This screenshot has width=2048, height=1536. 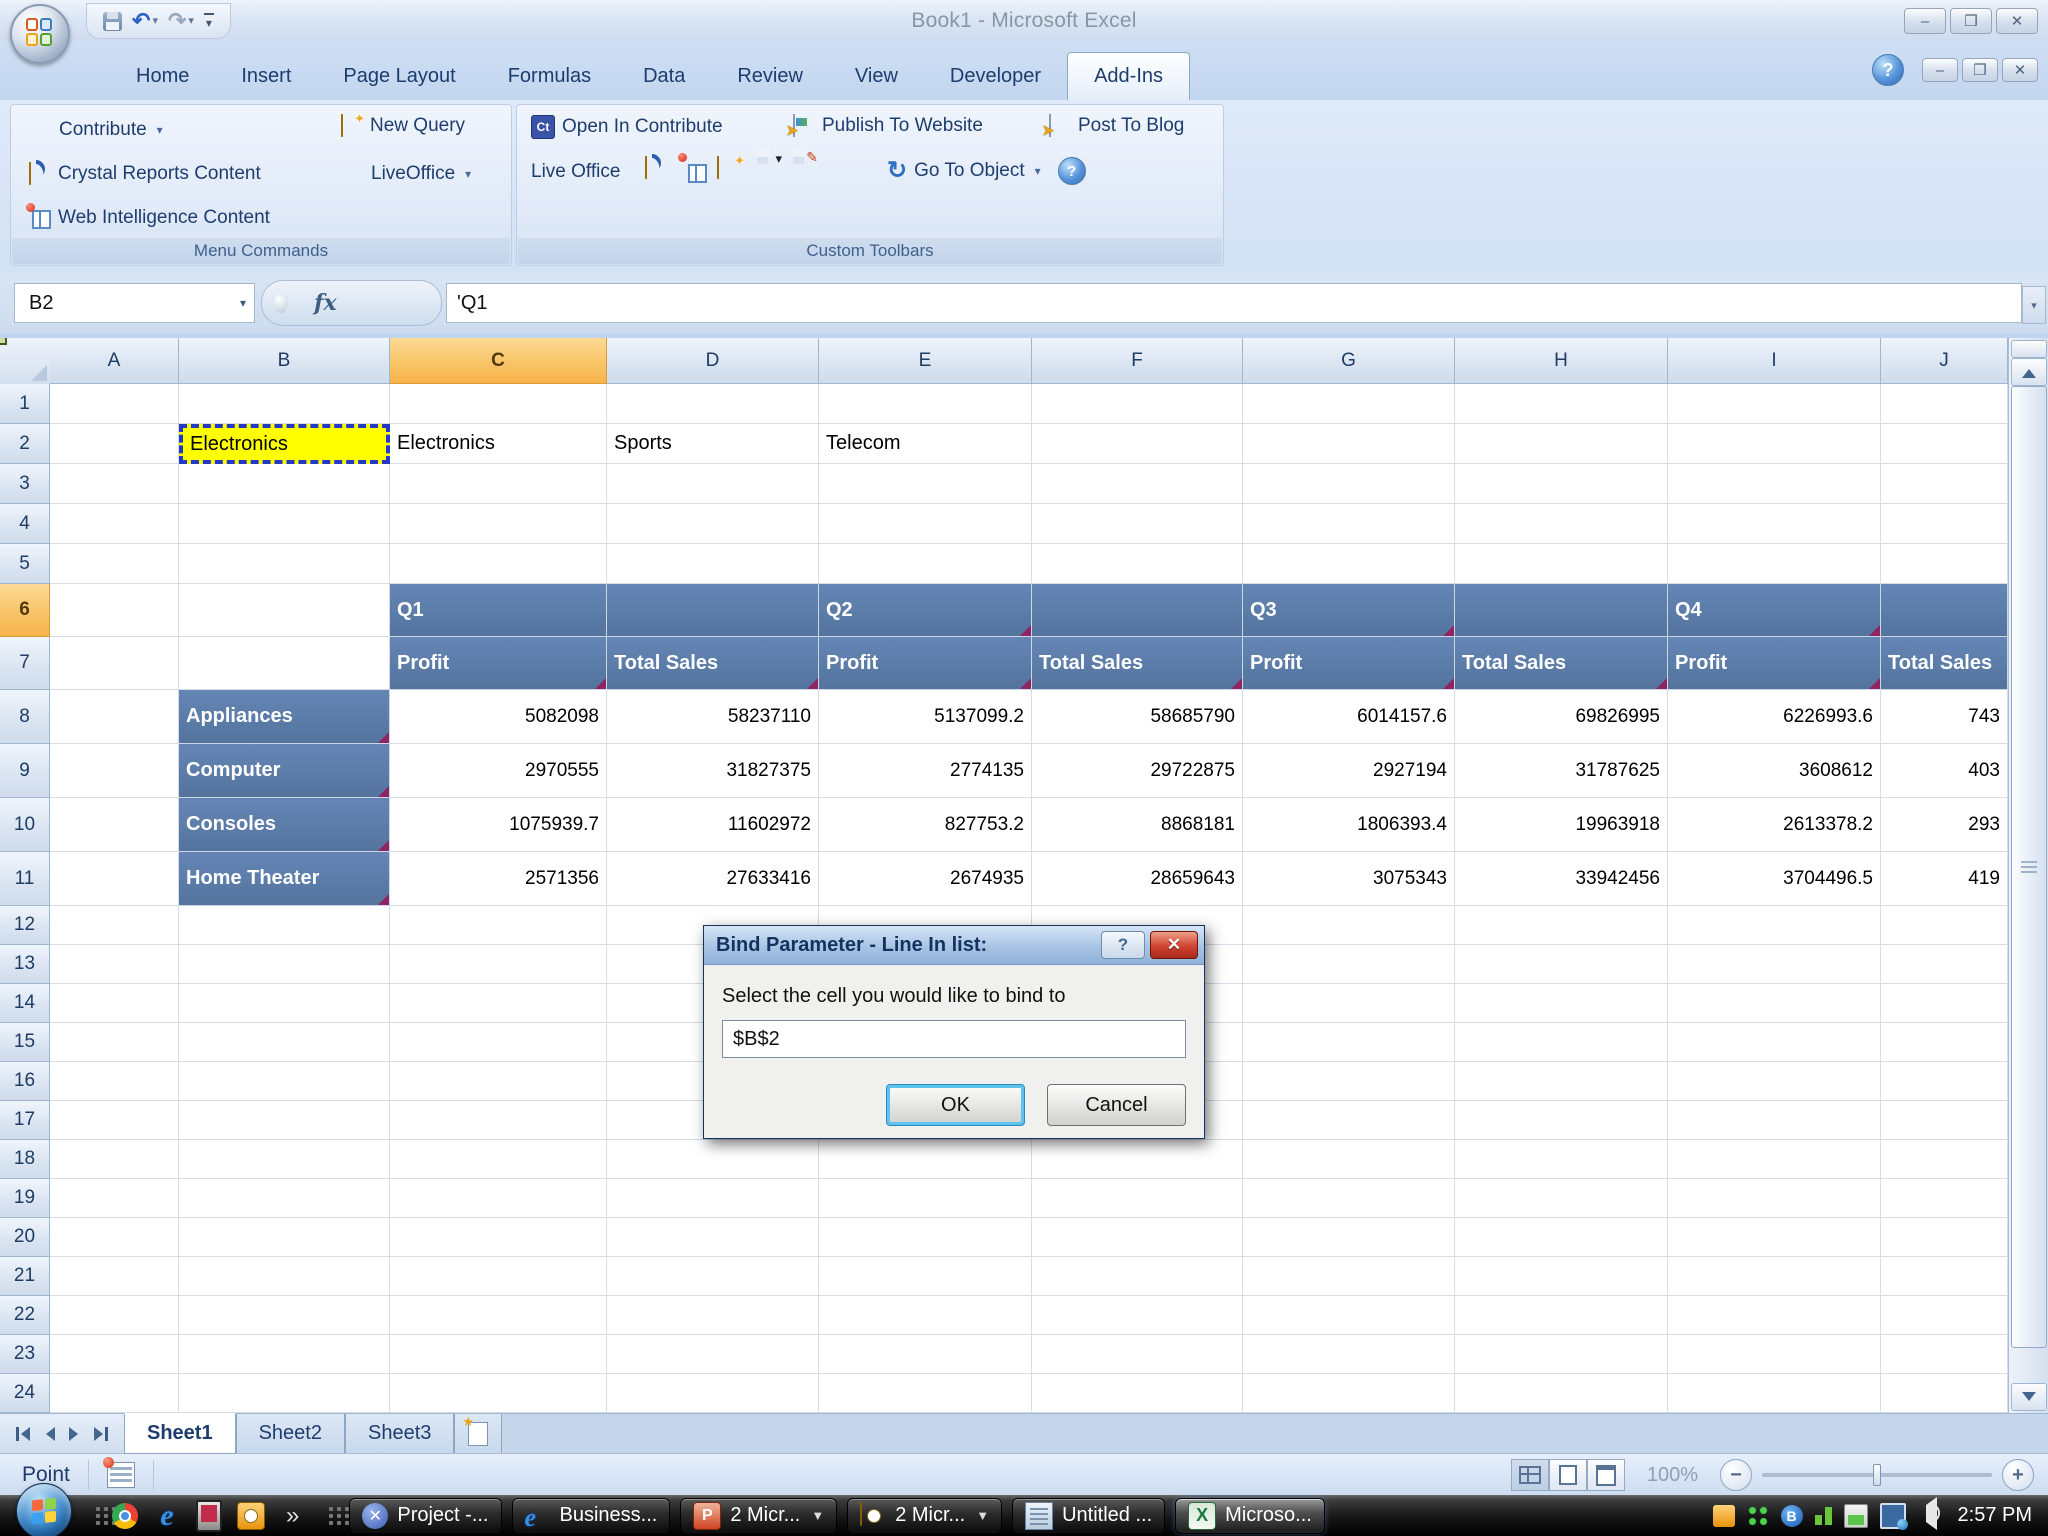 I want to click on zoom-out-button: −, so click(x=1736, y=1475).